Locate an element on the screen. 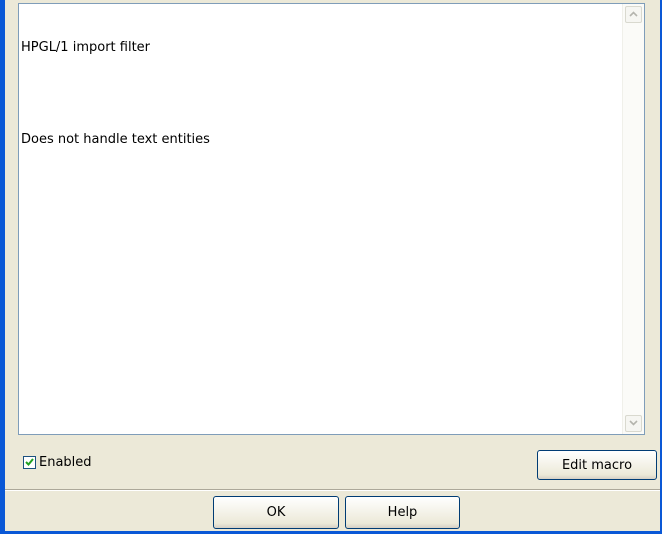  checkmark-icon is located at coordinates (29, 462).